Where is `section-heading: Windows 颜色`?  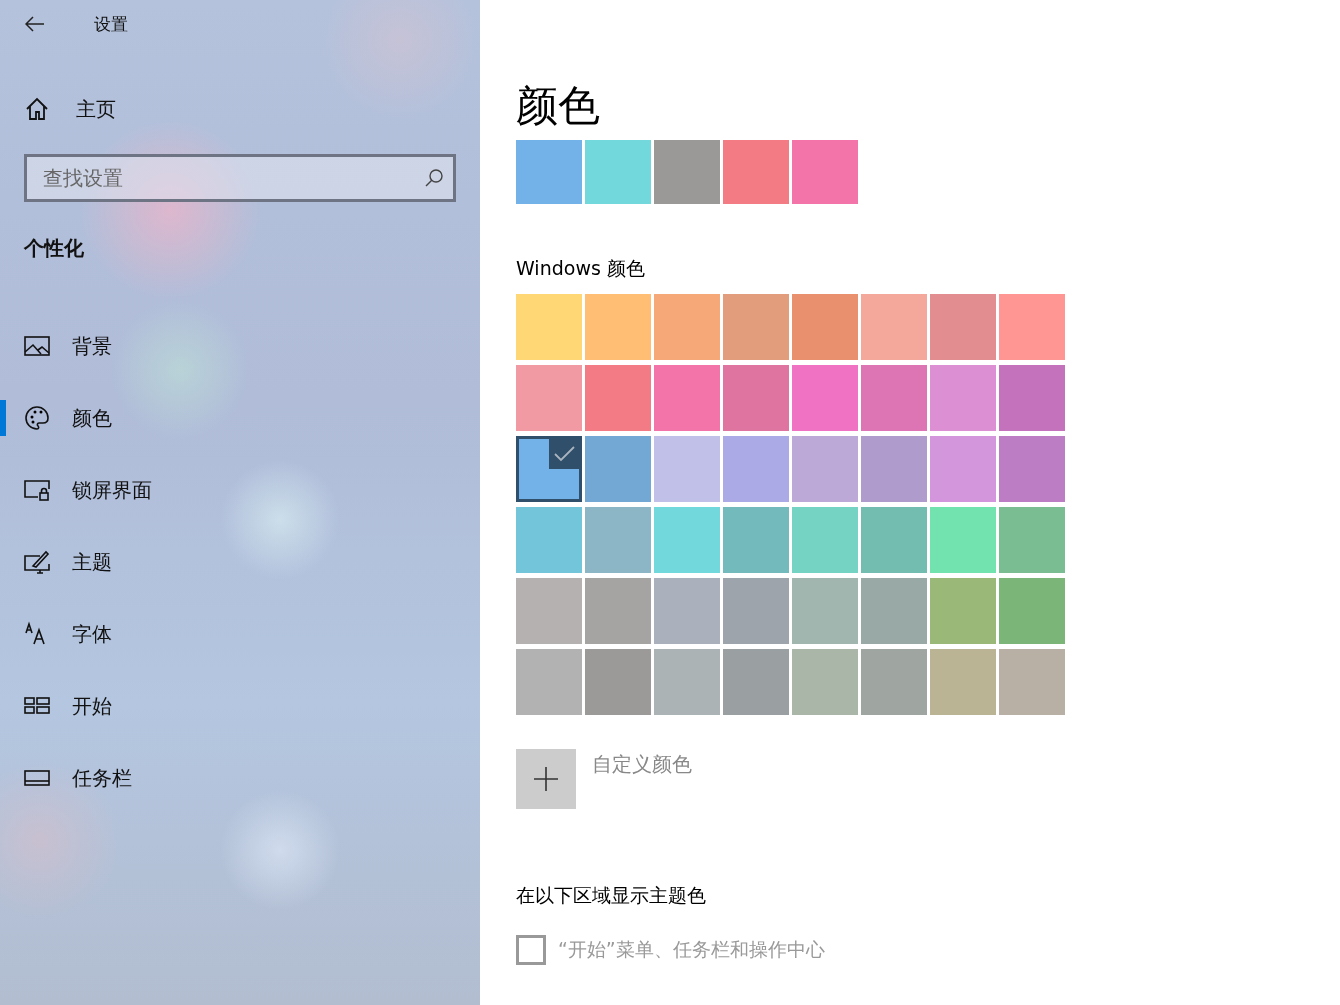
section-heading: Windows 颜色 is located at coordinates (581, 268).